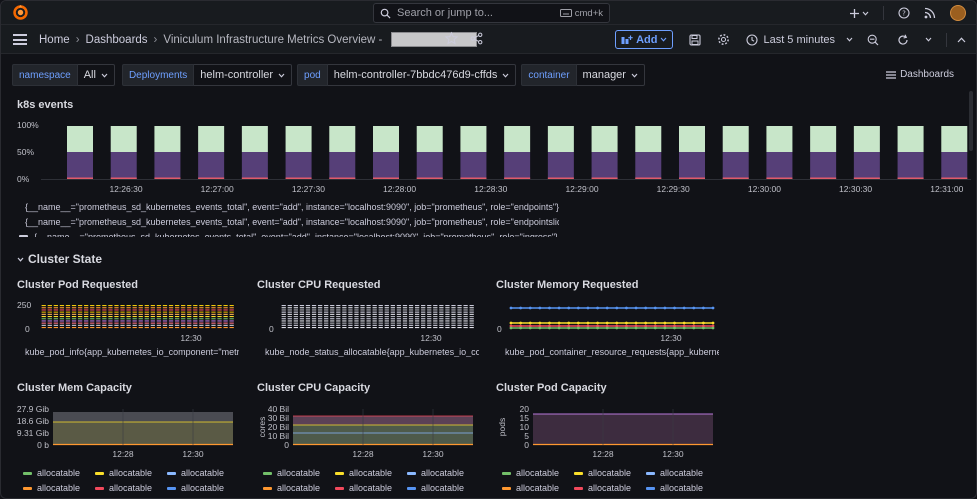 This screenshot has height=499, width=977. Describe the element at coordinates (971, 121) in the screenshot. I see `panel-scrollbar` at that location.